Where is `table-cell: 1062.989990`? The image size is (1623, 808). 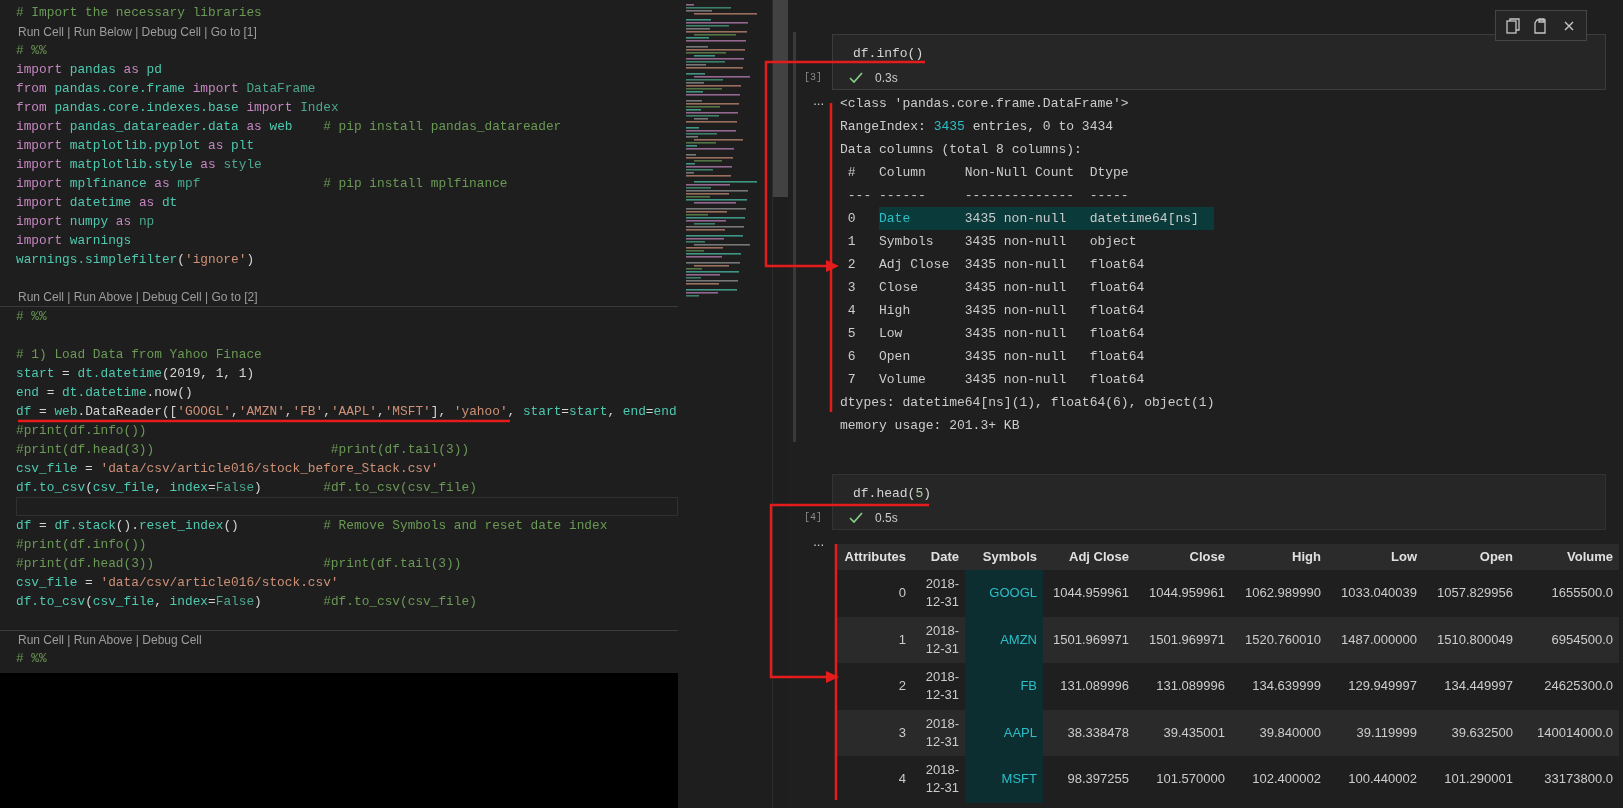 table-cell: 1062.989990 is located at coordinates (1279, 593).